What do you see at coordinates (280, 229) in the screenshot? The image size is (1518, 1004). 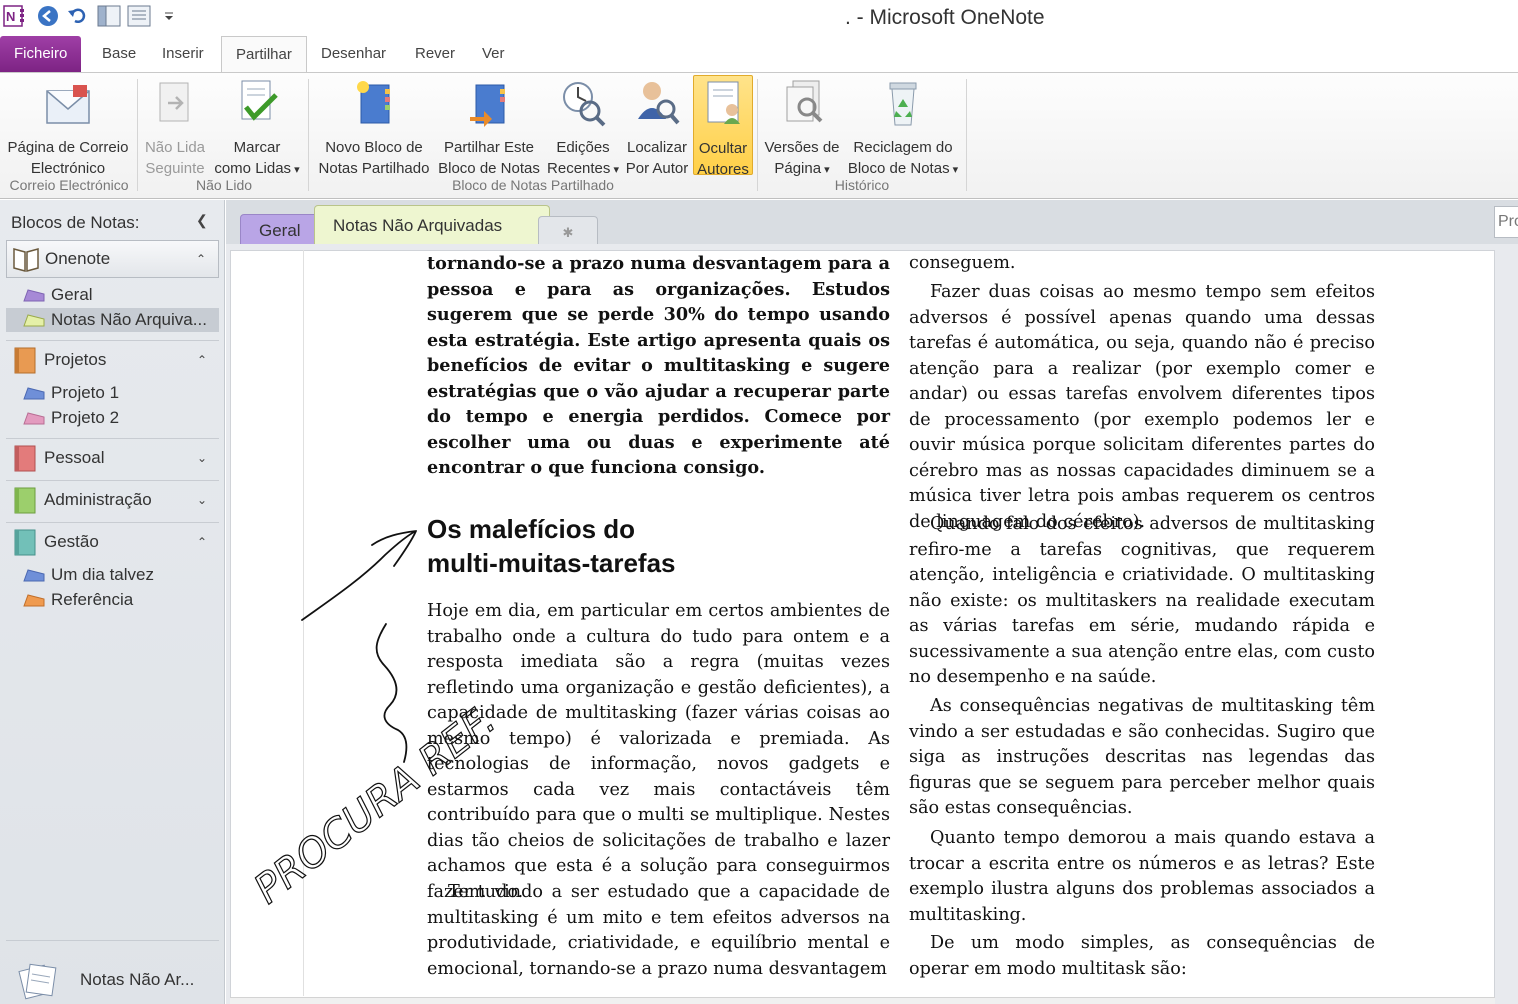 I see `tab-geral: Geral` at bounding box center [280, 229].